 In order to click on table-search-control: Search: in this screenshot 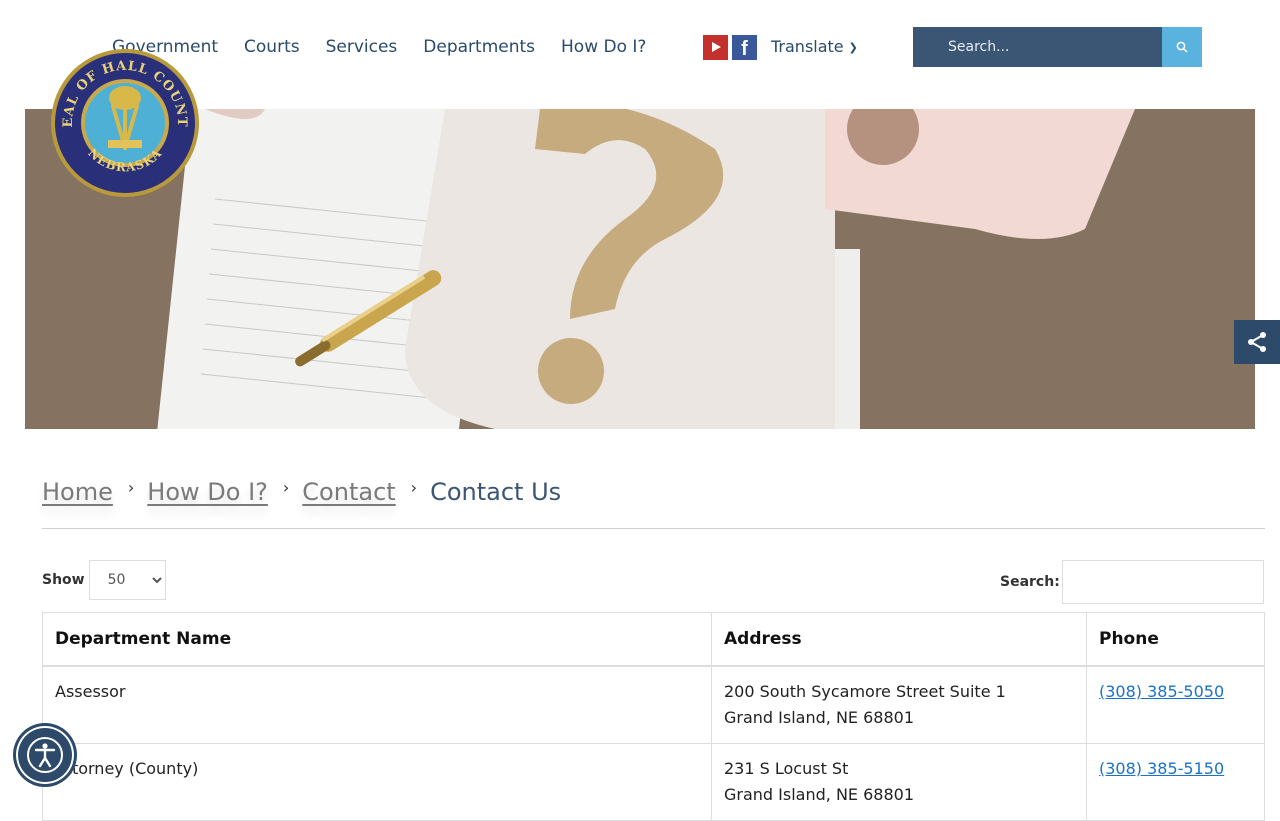, I will do `click(1132, 582)`.